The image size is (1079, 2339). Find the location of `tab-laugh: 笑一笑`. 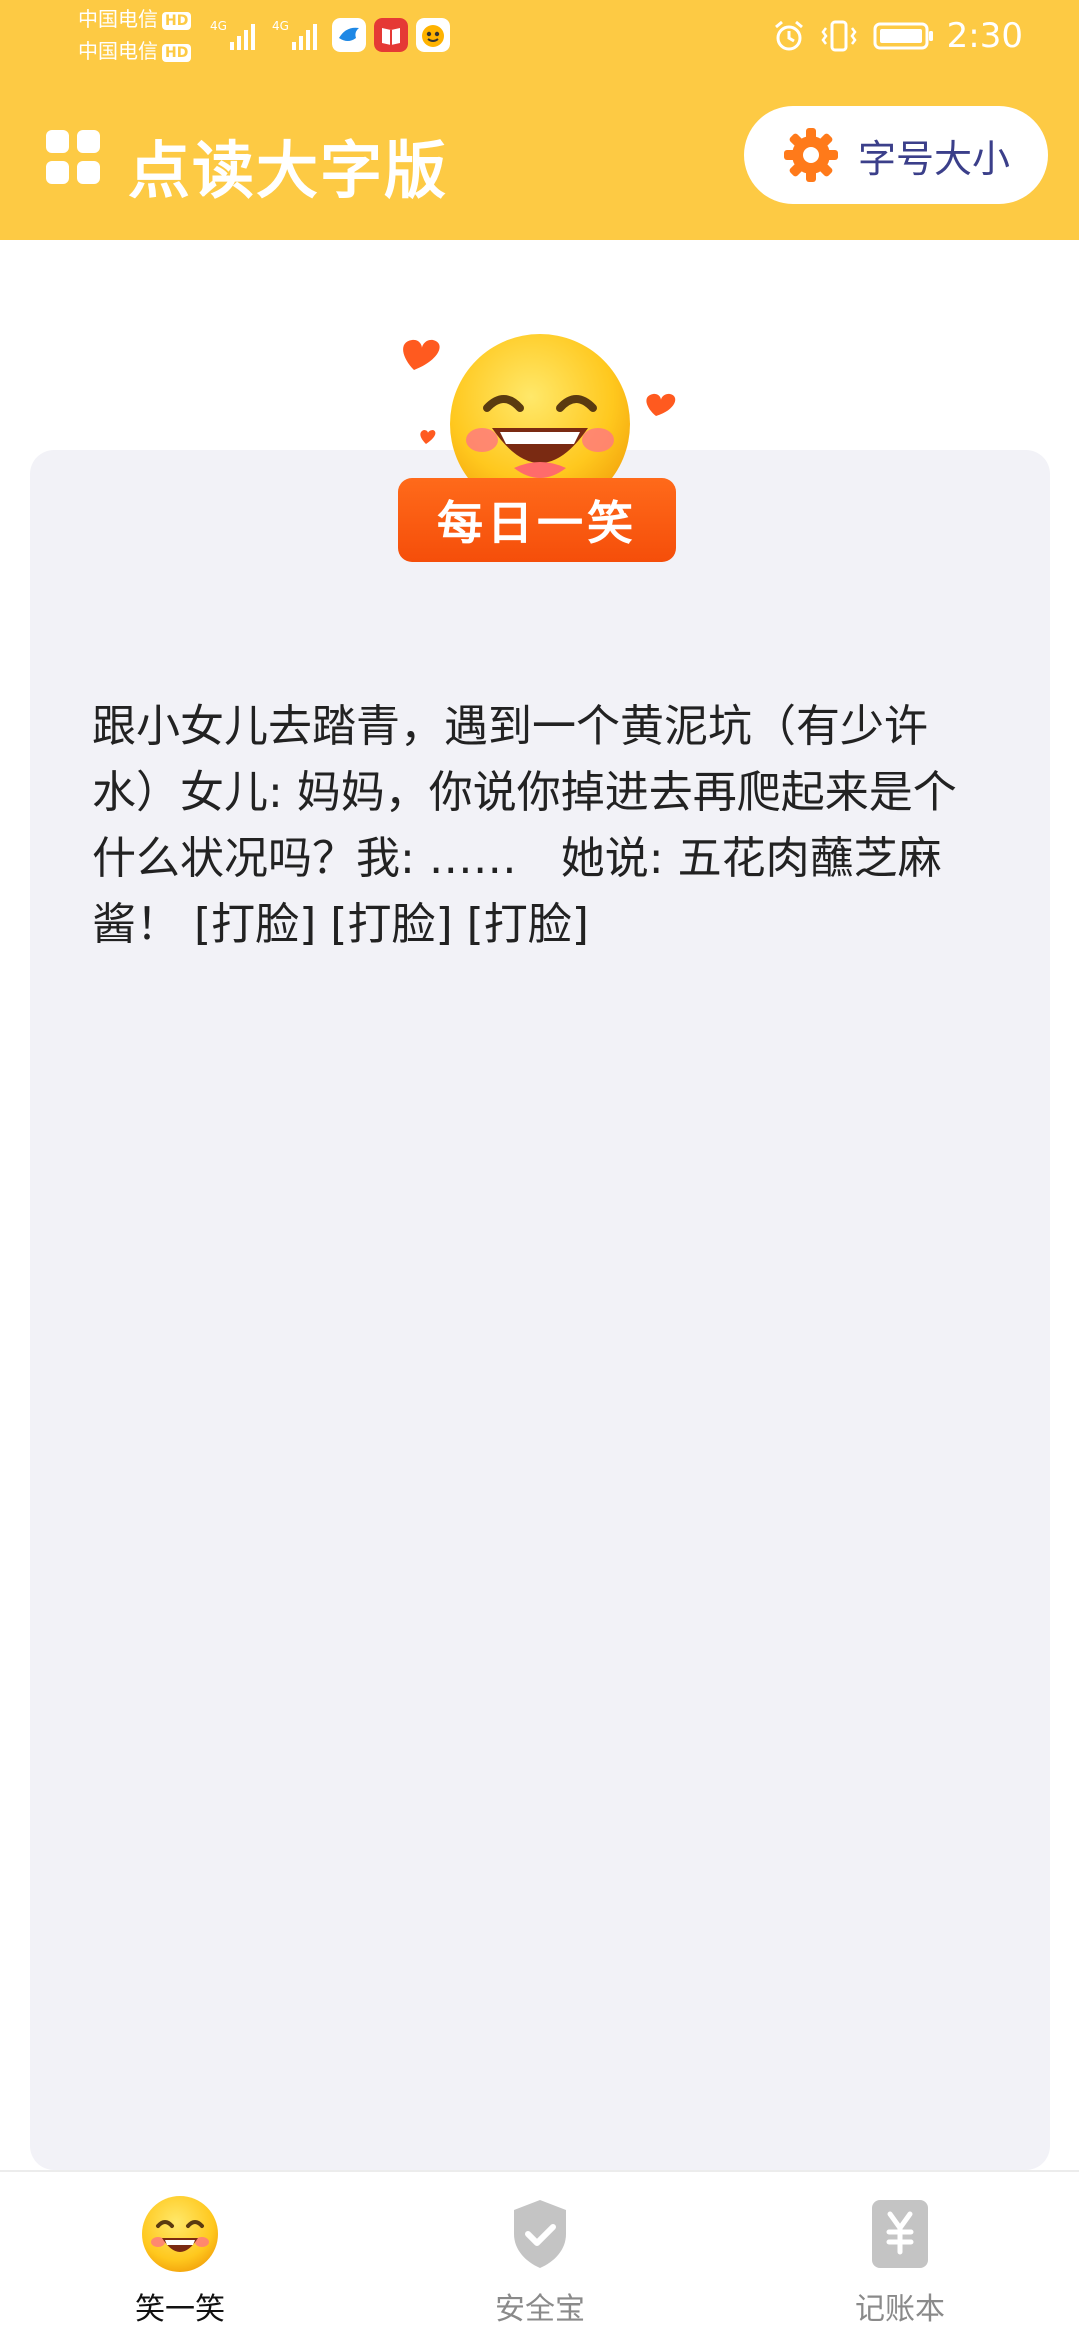

tab-laugh: 笑一笑 is located at coordinates (180, 2260).